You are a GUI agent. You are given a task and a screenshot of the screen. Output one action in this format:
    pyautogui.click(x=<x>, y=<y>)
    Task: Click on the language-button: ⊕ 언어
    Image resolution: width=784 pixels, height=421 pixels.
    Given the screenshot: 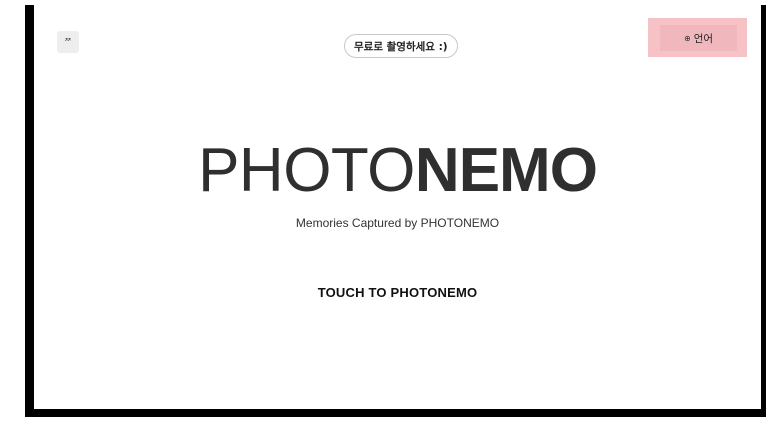 What is the action you would take?
    pyautogui.click(x=698, y=38)
    